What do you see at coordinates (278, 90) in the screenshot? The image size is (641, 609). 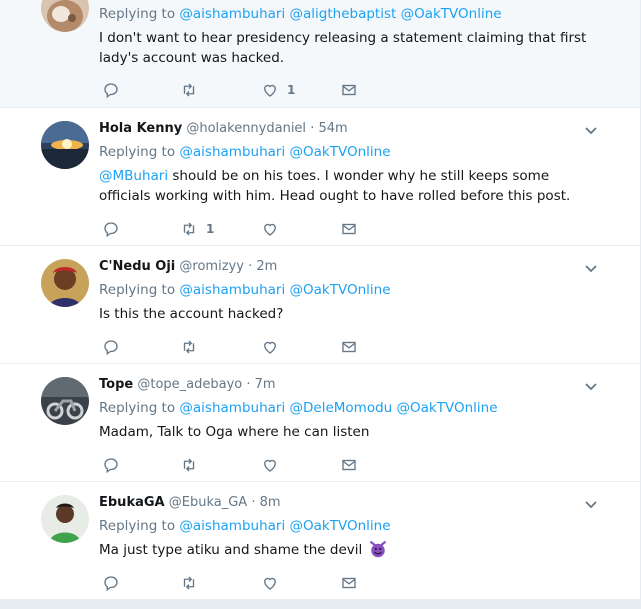 I see `like-button: 1` at bounding box center [278, 90].